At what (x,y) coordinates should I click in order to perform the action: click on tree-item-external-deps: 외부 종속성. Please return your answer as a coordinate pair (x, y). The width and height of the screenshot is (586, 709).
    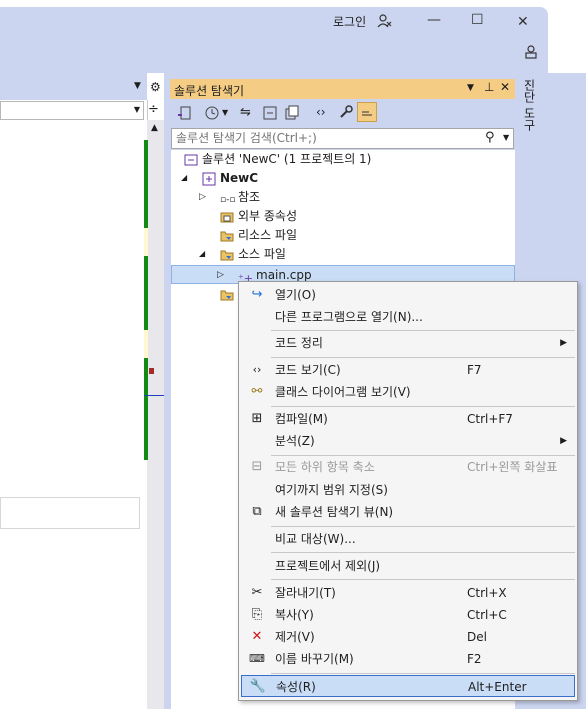
    Looking at the image, I should click on (258, 216).